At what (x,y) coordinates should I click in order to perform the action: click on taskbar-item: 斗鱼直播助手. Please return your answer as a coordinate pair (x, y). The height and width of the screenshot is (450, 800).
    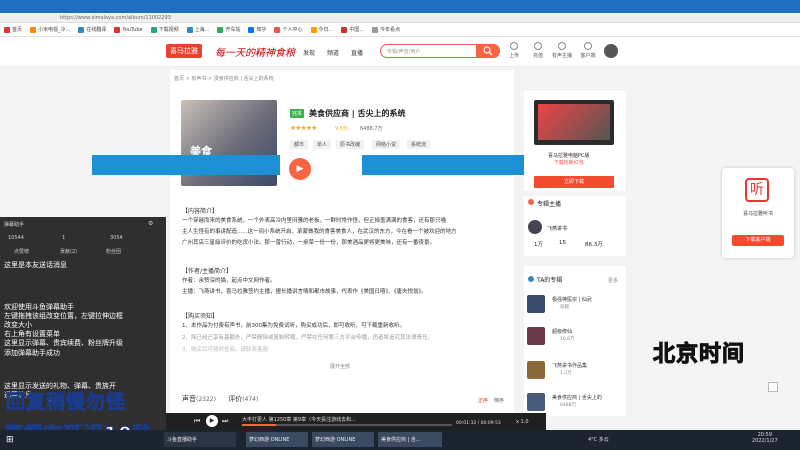
    Looking at the image, I should click on (200, 439).